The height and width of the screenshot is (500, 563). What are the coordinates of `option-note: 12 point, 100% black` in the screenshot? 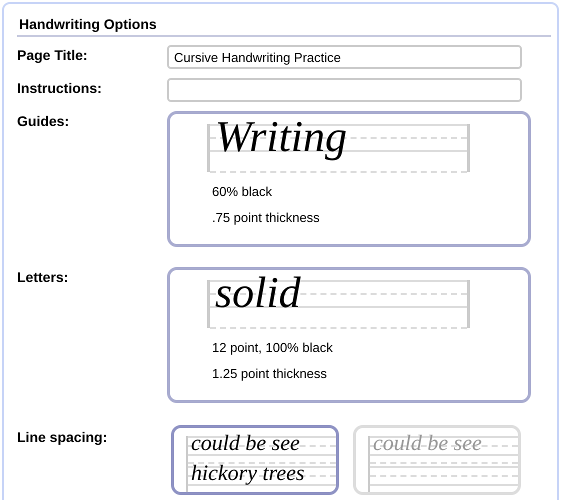 It's located at (273, 347).